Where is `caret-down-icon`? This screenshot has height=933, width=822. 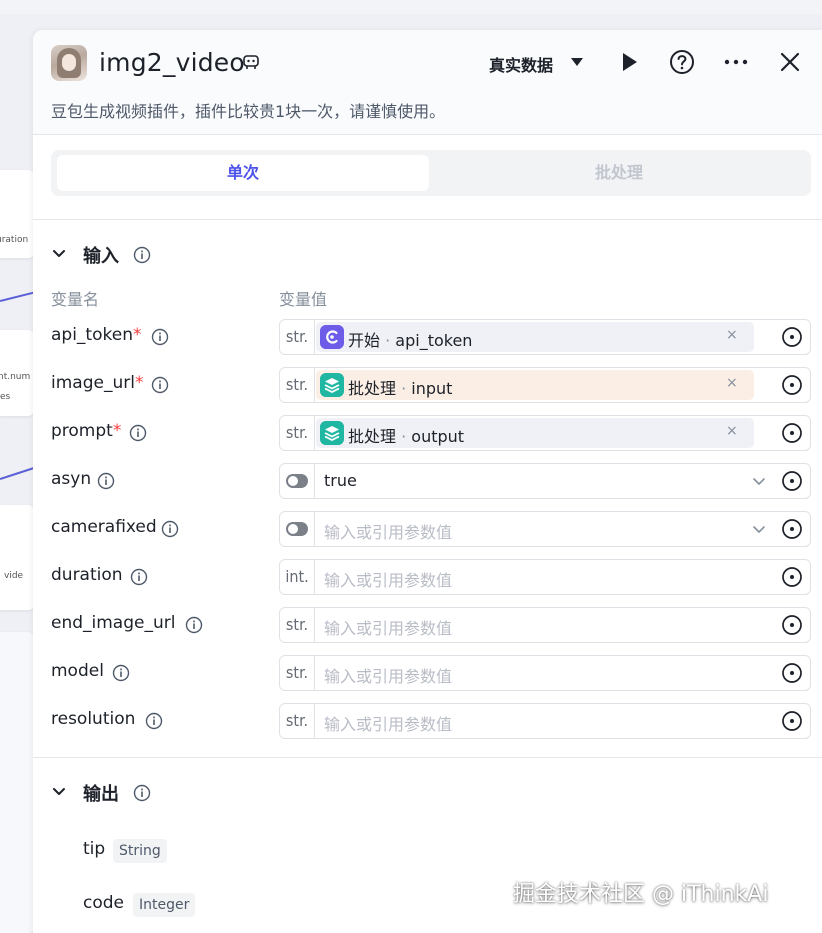 caret-down-icon is located at coordinates (577, 62).